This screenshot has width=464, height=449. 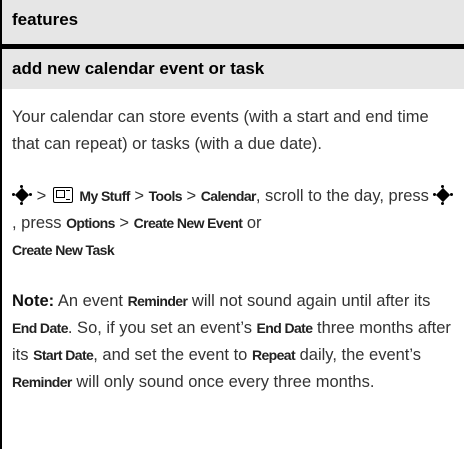 What do you see at coordinates (45, 19) in the screenshot?
I see `page-title: features` at bounding box center [45, 19].